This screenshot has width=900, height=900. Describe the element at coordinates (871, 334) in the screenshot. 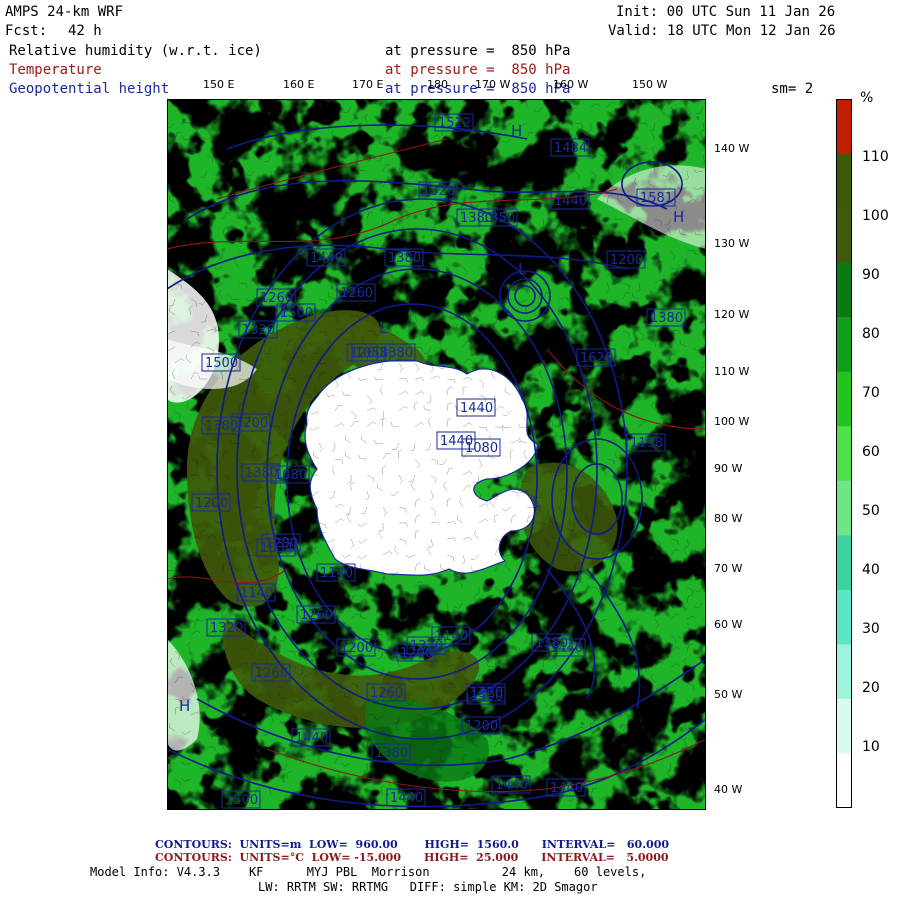

I see `colorbar-tick: 80` at that location.